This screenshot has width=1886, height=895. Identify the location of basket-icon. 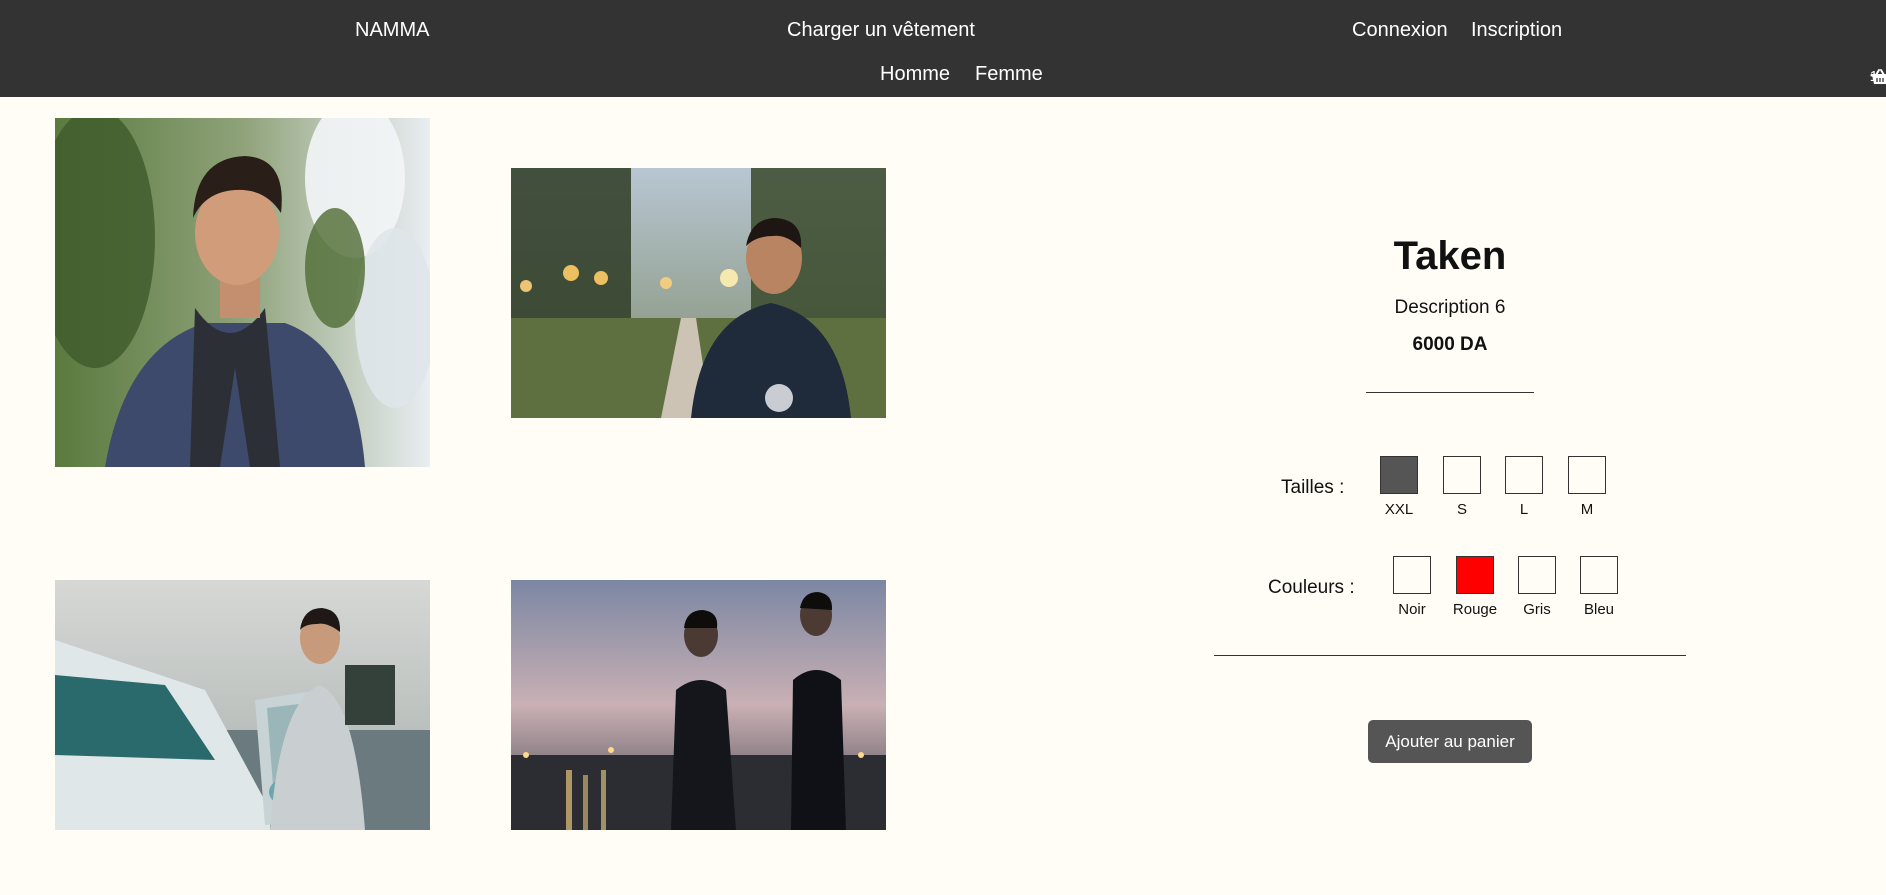
(1878, 77).